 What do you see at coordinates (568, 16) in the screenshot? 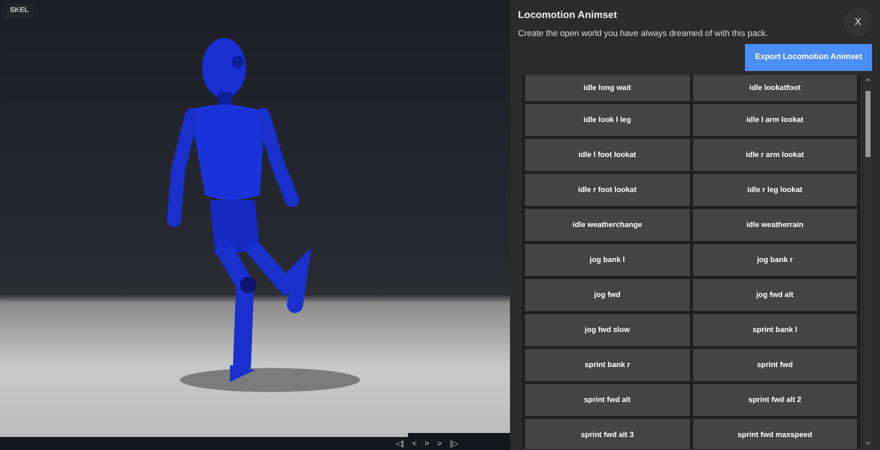
I see `panel-title: Locomotion Animset` at bounding box center [568, 16].